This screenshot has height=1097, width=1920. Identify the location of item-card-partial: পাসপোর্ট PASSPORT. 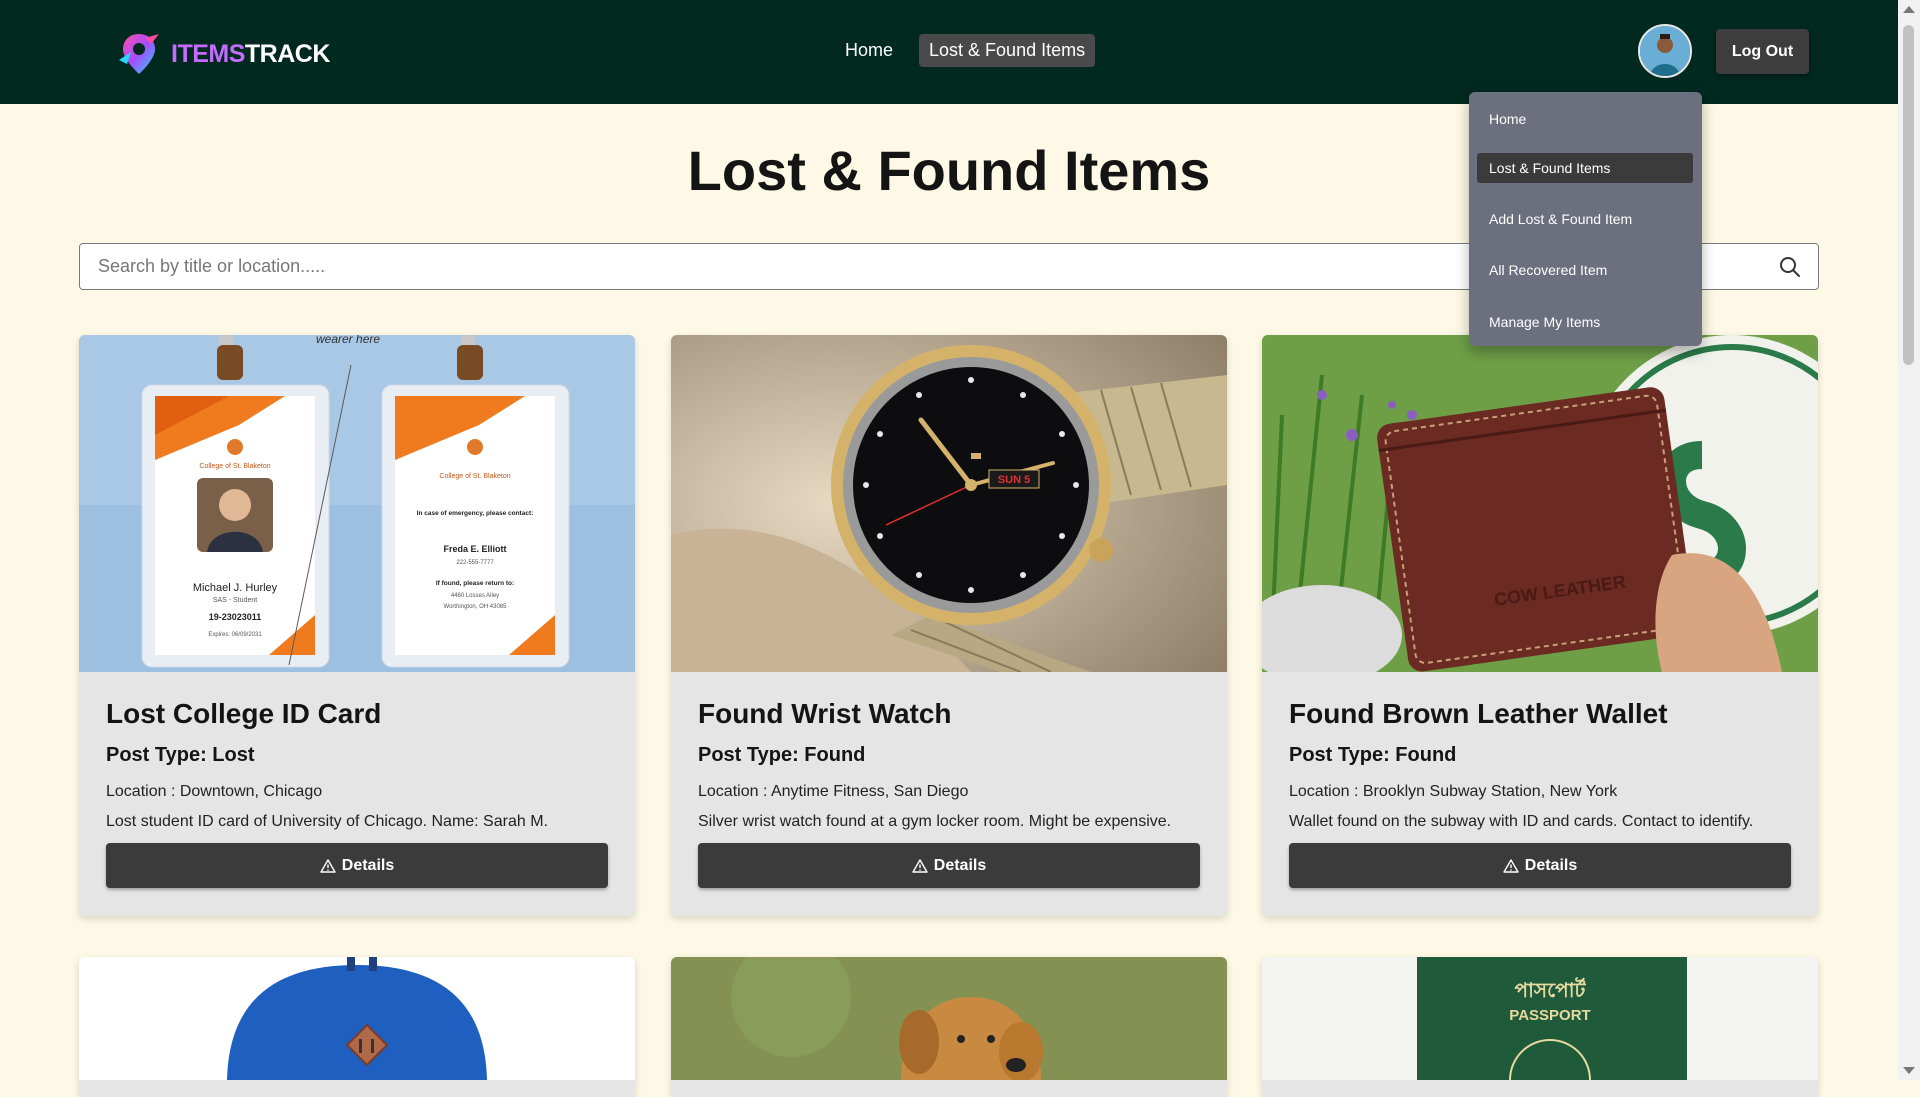
(1540, 1027).